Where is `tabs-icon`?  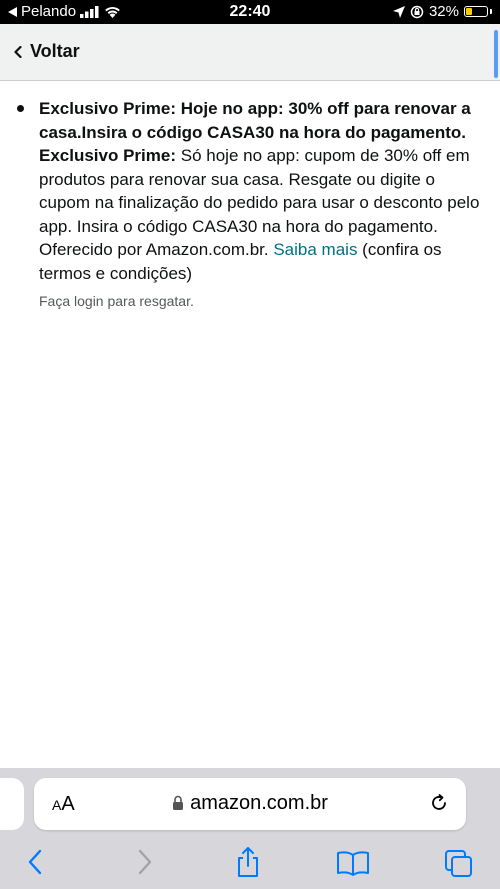
tabs-icon is located at coordinates (459, 864).